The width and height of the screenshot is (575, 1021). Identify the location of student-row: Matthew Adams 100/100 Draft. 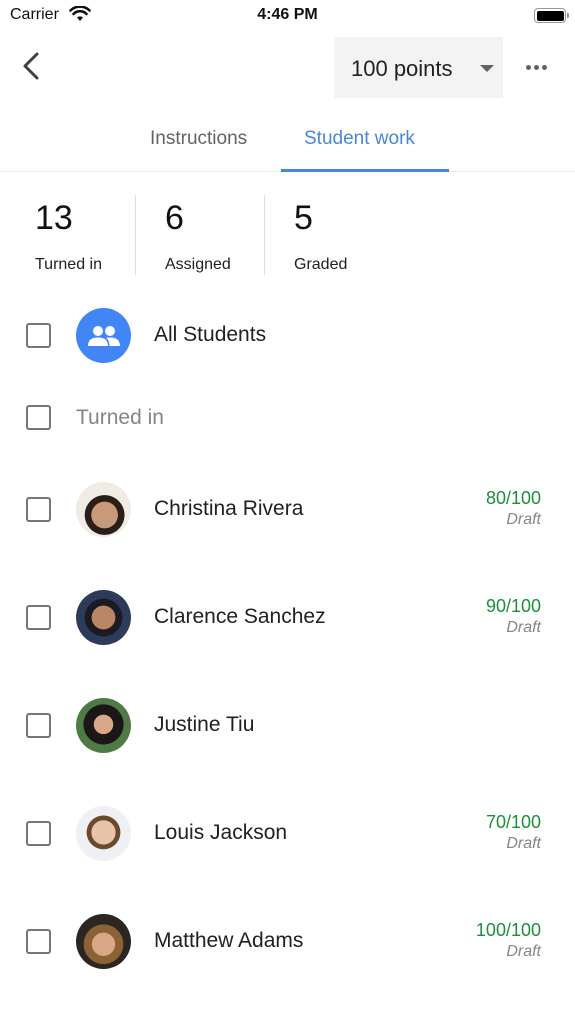
(287, 942).